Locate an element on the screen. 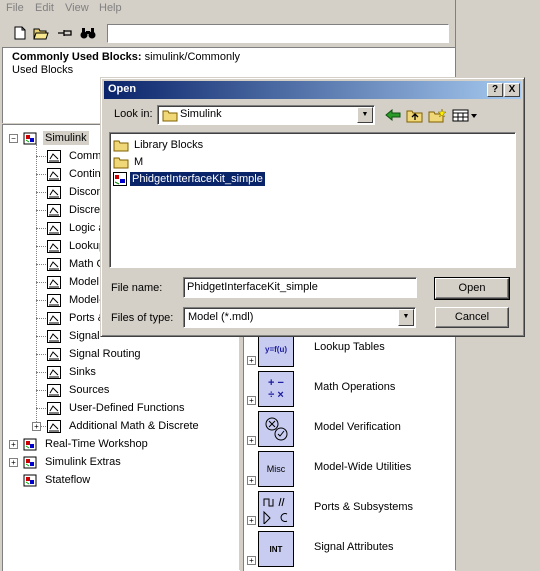 This screenshot has height=571, width=540. tree-item-sublibrary: Sinks is located at coordinates (72, 372).